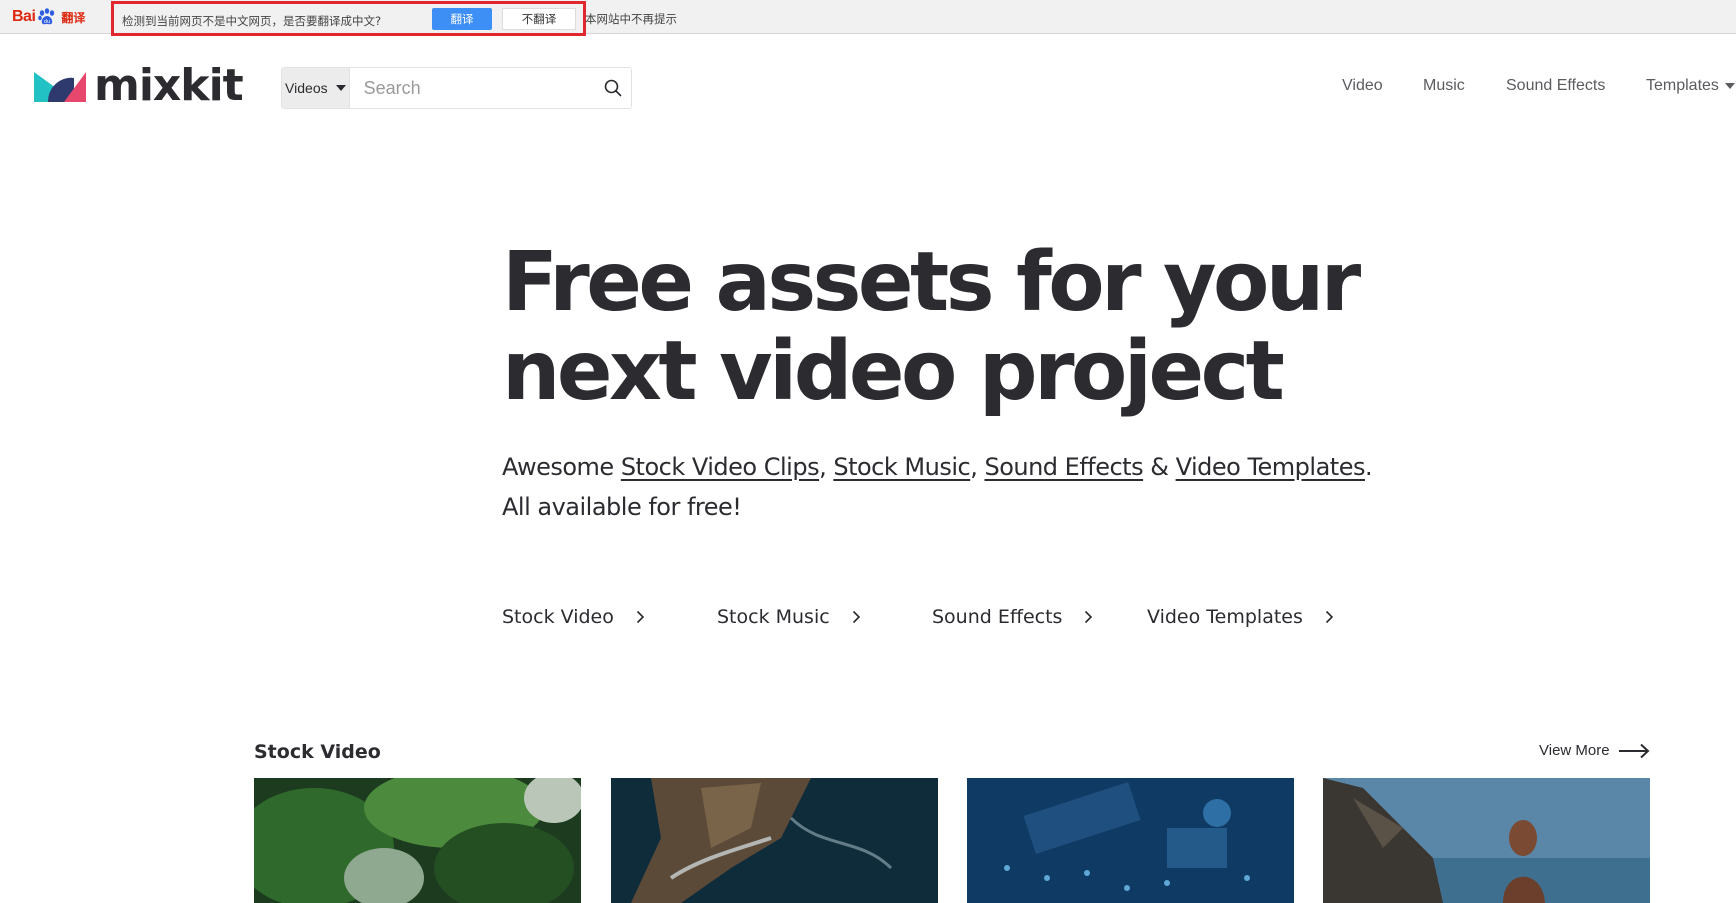 The image size is (1736, 903). Describe the element at coordinates (901, 467) in the screenshot. I see `link-stock-music: Stock Music` at that location.